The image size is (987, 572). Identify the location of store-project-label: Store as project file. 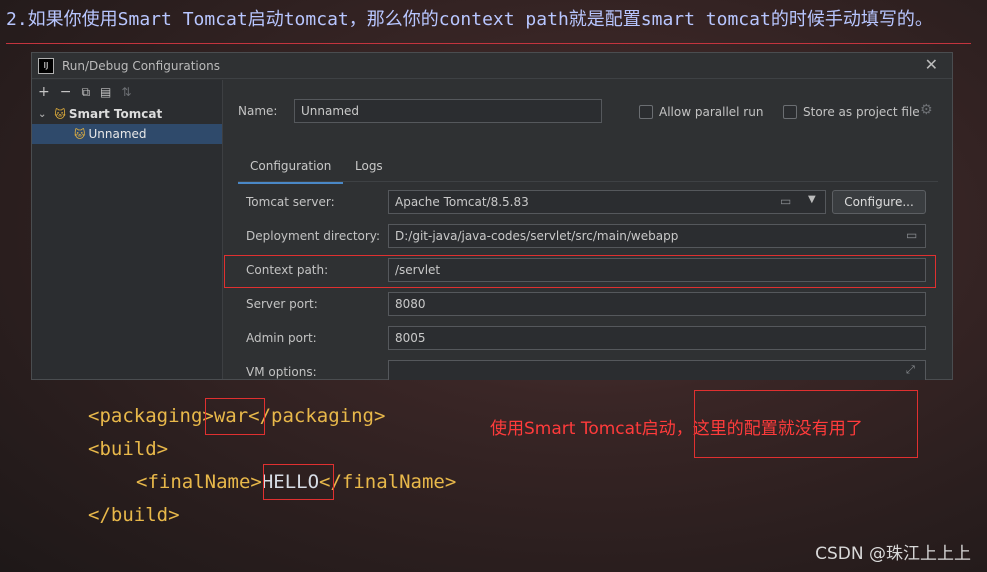
(861, 112).